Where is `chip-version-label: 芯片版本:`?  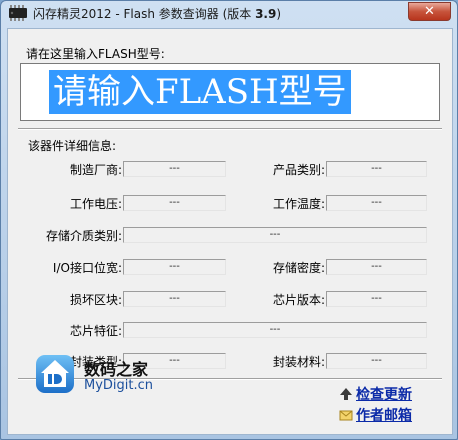 chip-version-label: 芯片版本: is located at coordinates (298, 300).